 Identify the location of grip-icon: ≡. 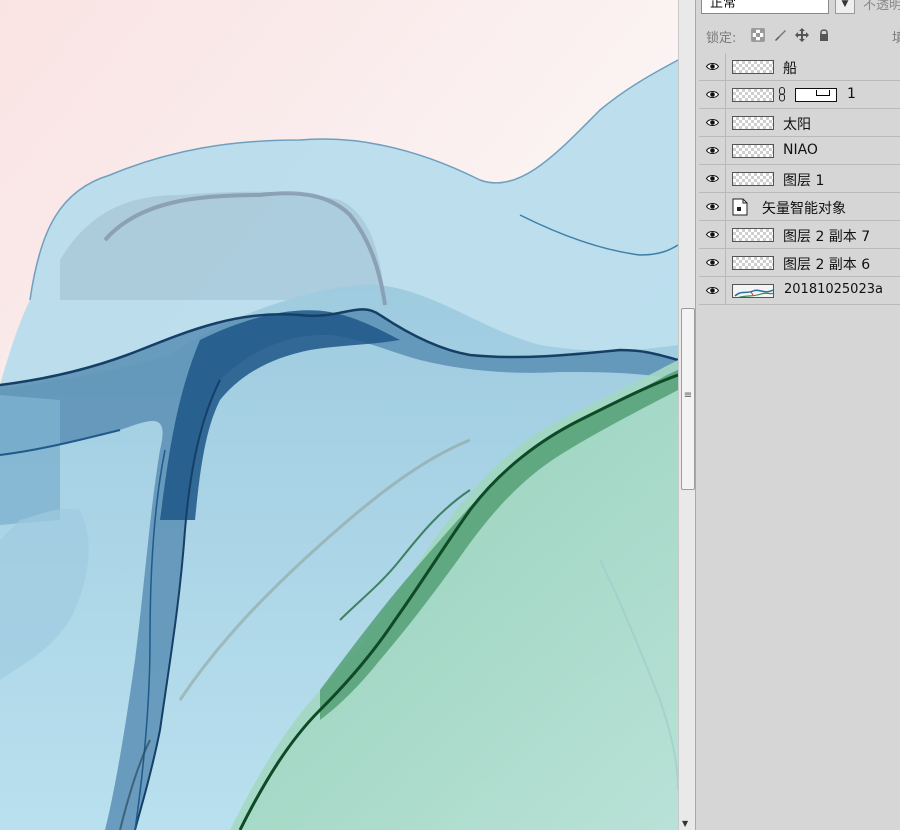
(688, 395).